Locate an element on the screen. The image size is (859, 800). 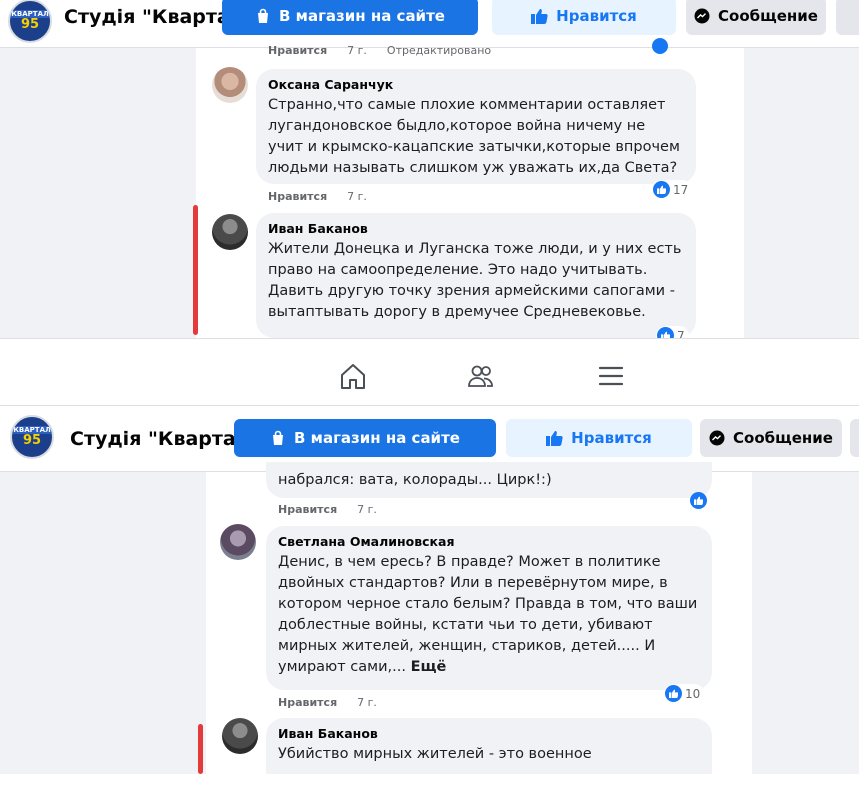
comment-text: набрался: вата, колорады... Цирк!:) is located at coordinates (415, 480).